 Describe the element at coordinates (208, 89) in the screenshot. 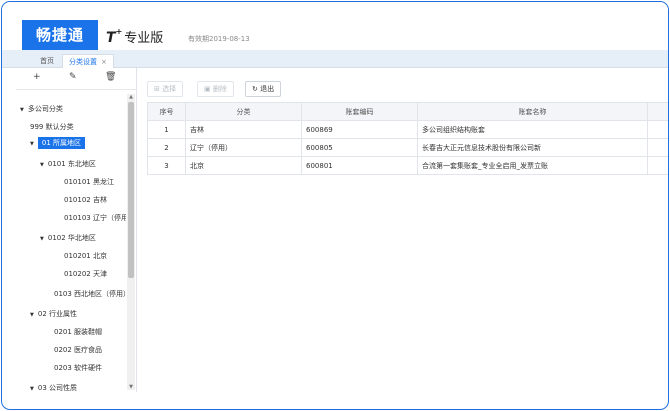

I see `trash-icon: ▣` at that location.